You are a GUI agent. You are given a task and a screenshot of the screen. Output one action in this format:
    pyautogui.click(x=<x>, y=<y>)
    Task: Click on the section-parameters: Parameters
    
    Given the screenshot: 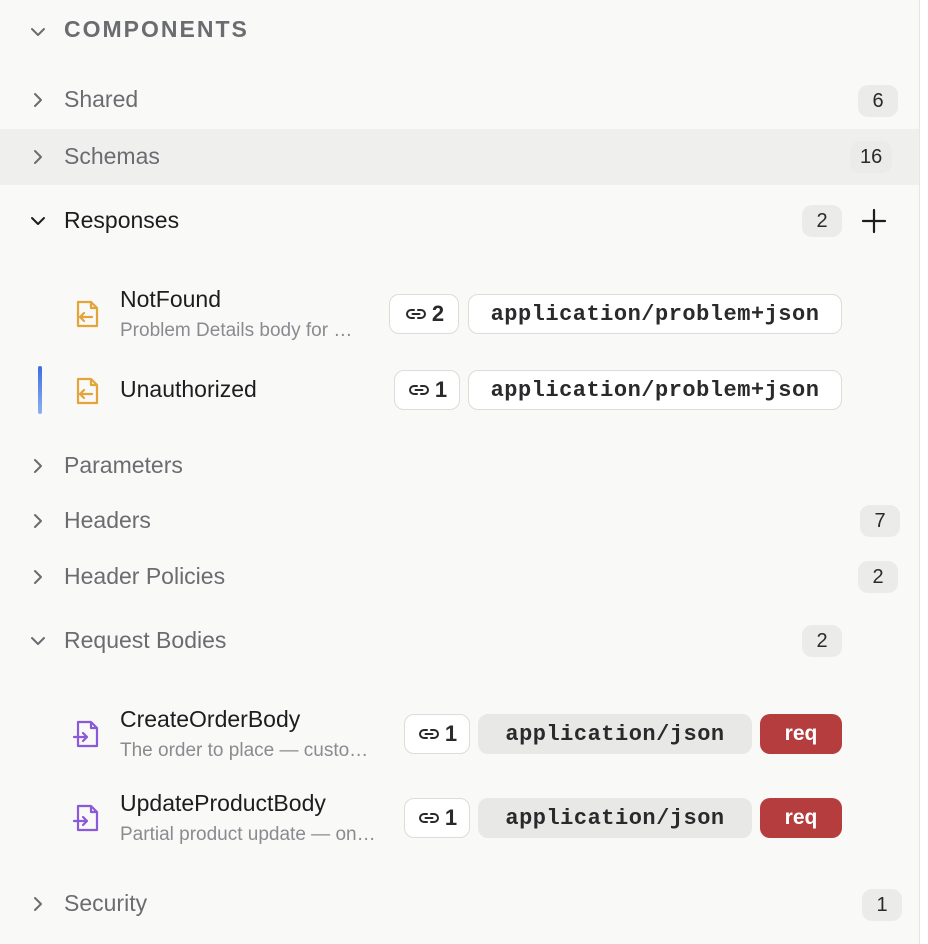 What is the action you would take?
    pyautogui.click(x=459, y=466)
    